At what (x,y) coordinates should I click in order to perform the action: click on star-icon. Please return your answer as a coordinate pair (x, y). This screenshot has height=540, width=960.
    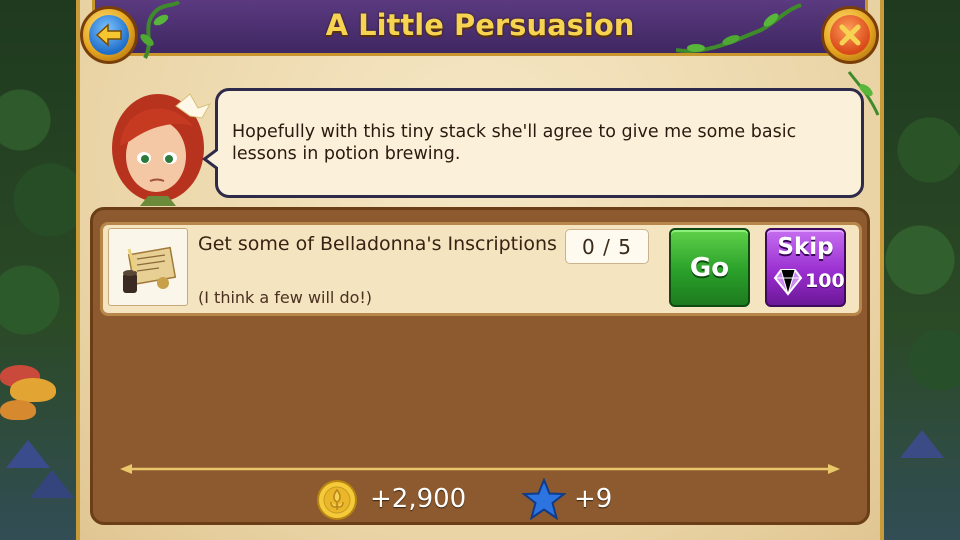
    Looking at the image, I should click on (544, 499).